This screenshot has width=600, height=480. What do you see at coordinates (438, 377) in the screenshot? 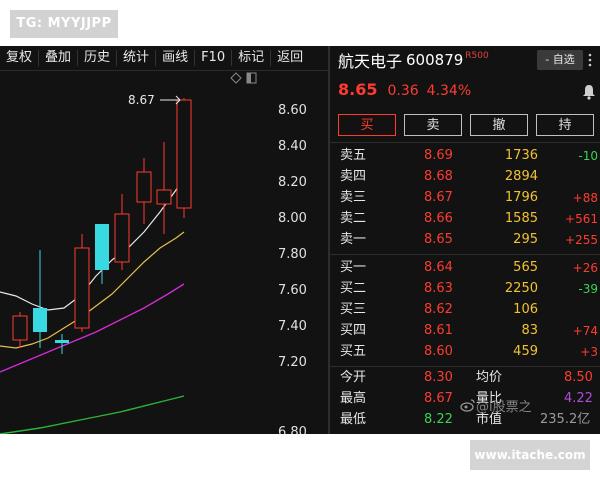
I see `open-value: 8.30` at bounding box center [438, 377].